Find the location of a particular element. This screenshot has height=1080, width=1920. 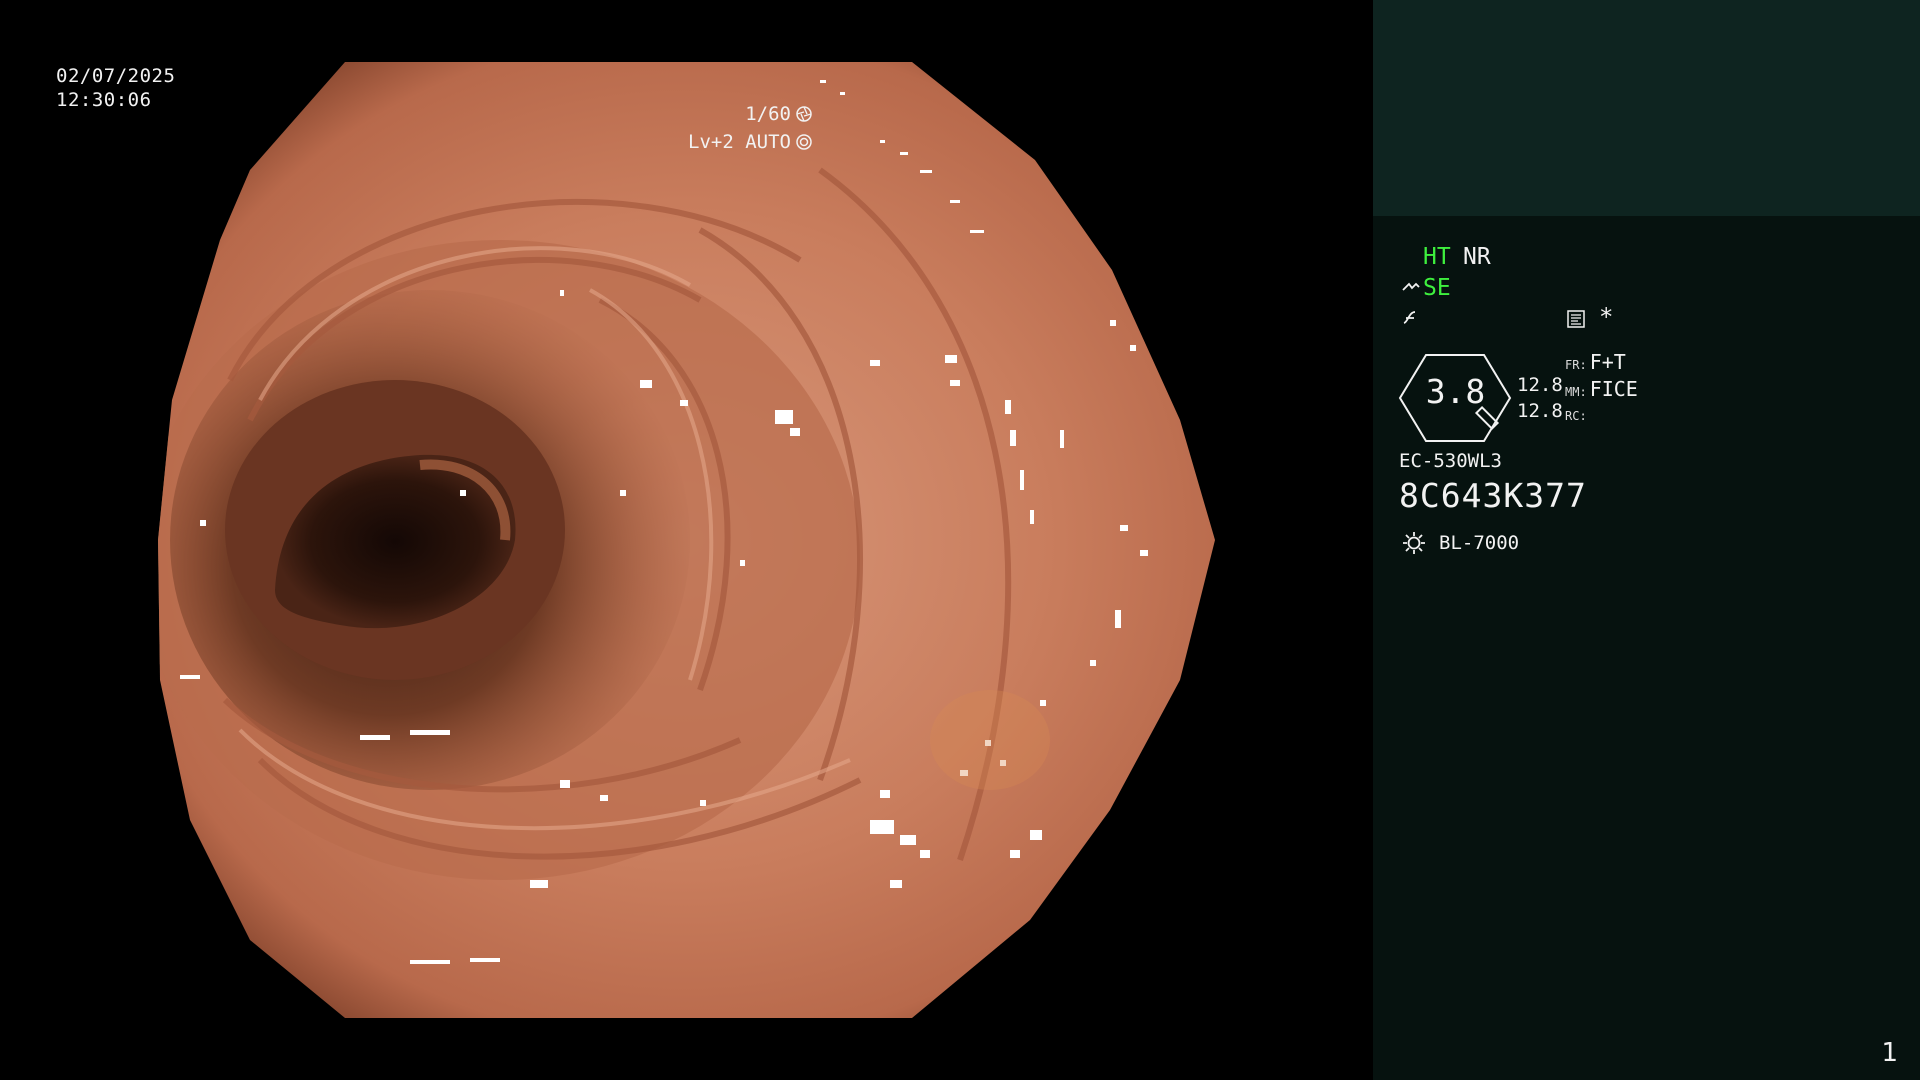

date-time-readout: 02/07/2025 12:30:06 is located at coordinates (115, 88).